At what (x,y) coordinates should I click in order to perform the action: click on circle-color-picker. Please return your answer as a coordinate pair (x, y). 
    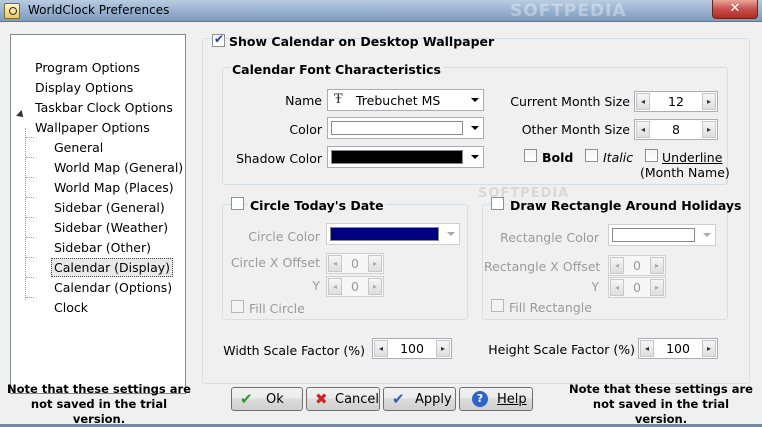
    Looking at the image, I should click on (393, 234).